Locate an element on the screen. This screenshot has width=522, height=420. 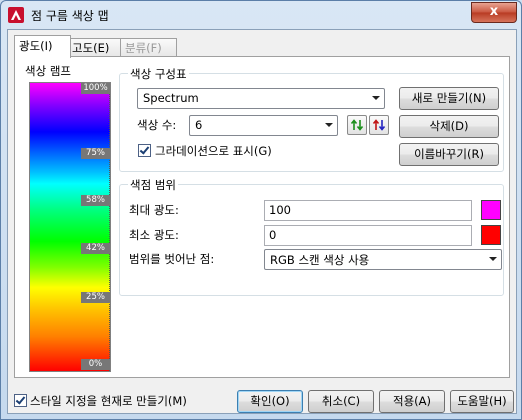
ramp-tick-25: 25% is located at coordinates (95, 297).